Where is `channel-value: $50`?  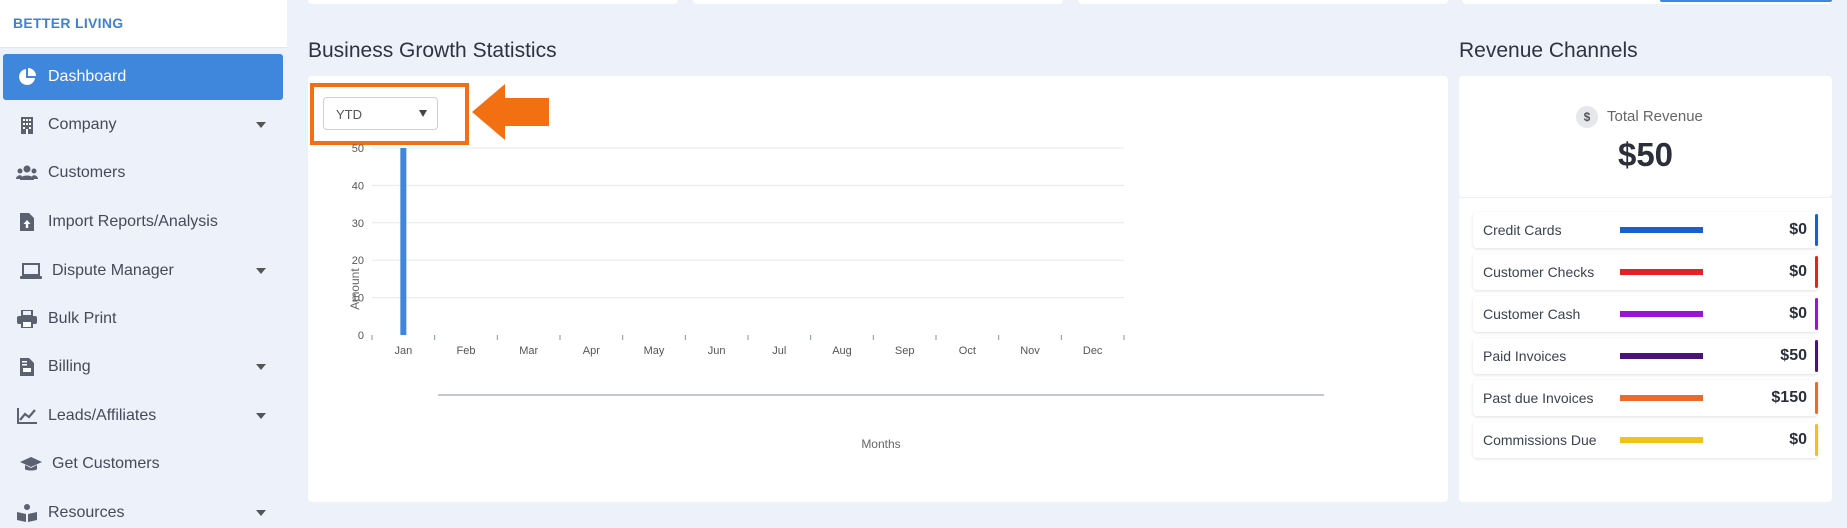
channel-value: $50 is located at coordinates (1793, 355).